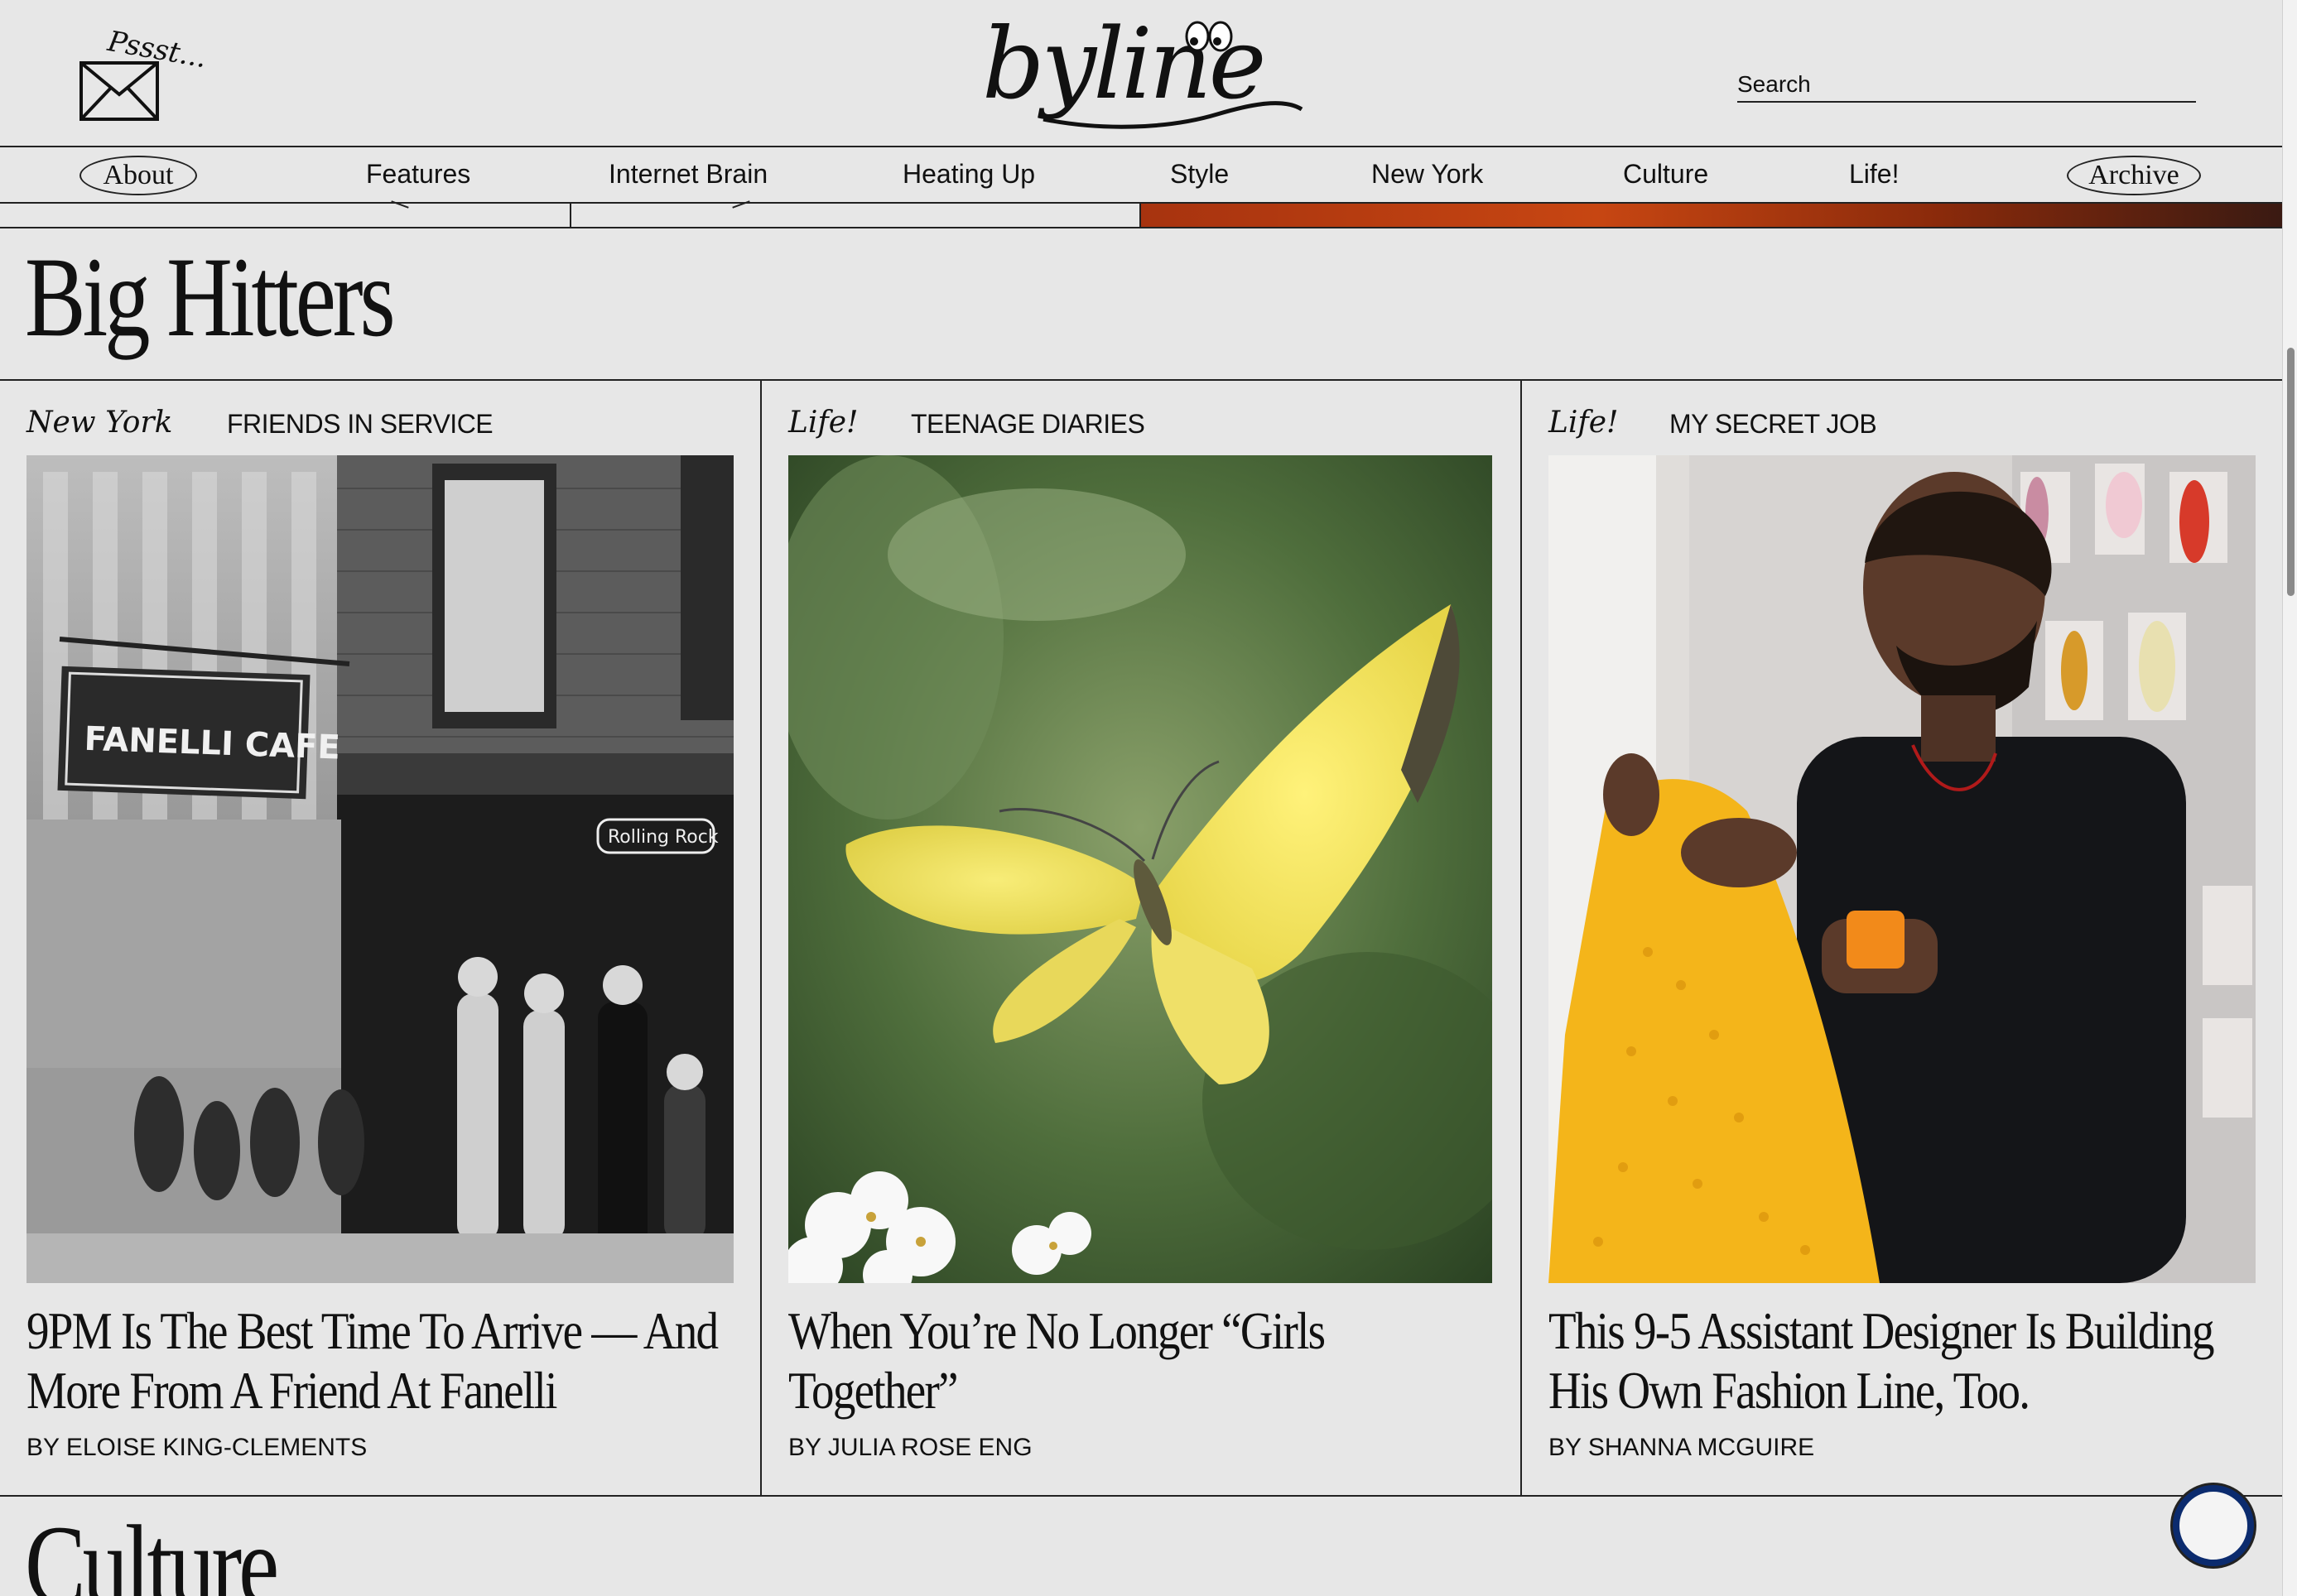 This screenshot has width=2297, height=1596. I want to click on mail-icon, so click(119, 91).